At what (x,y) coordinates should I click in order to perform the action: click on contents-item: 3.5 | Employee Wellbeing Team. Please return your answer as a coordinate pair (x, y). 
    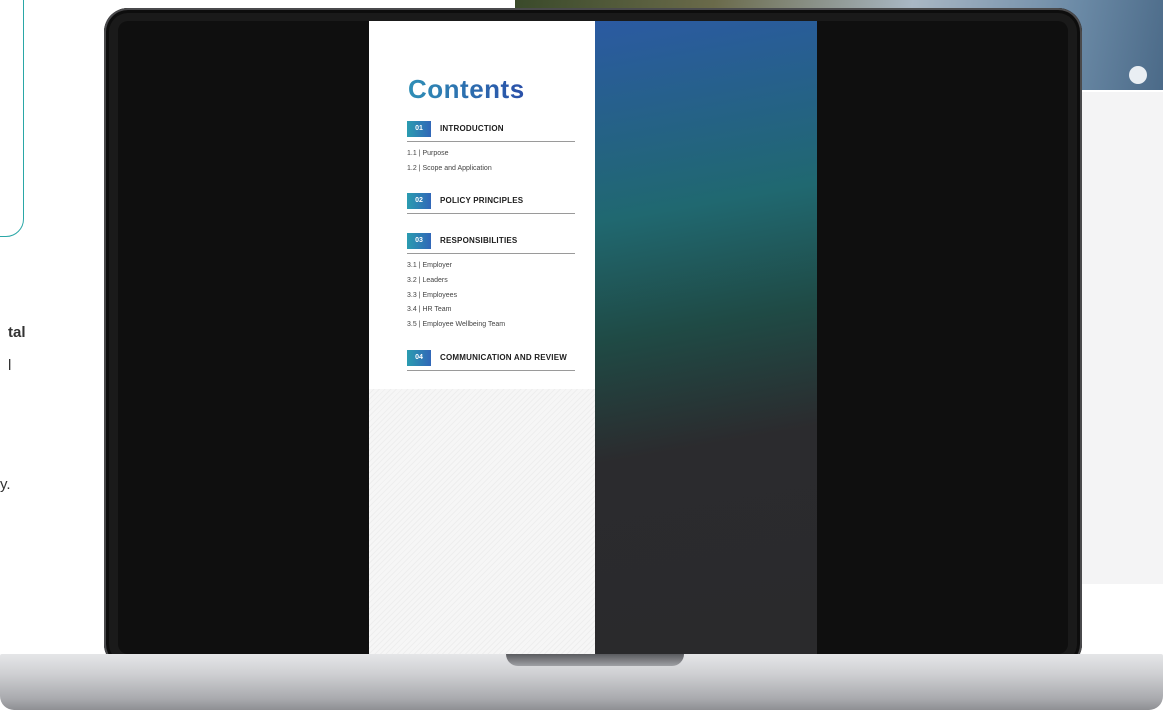
    Looking at the image, I should click on (456, 324).